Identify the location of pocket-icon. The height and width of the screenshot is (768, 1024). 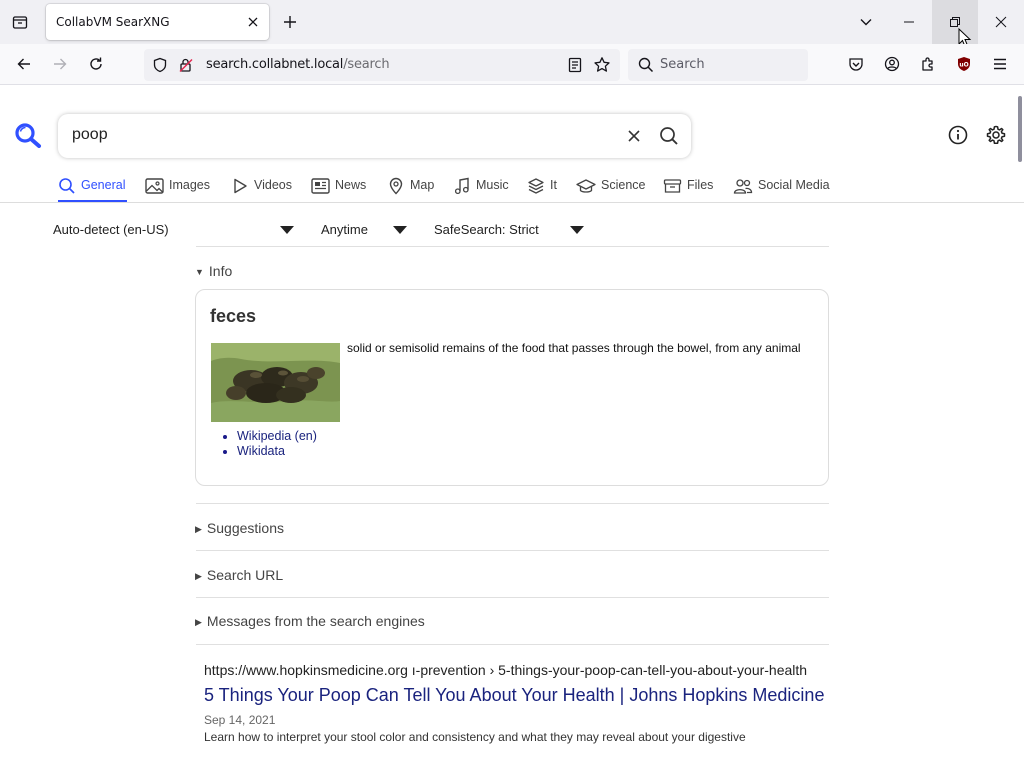
(856, 64).